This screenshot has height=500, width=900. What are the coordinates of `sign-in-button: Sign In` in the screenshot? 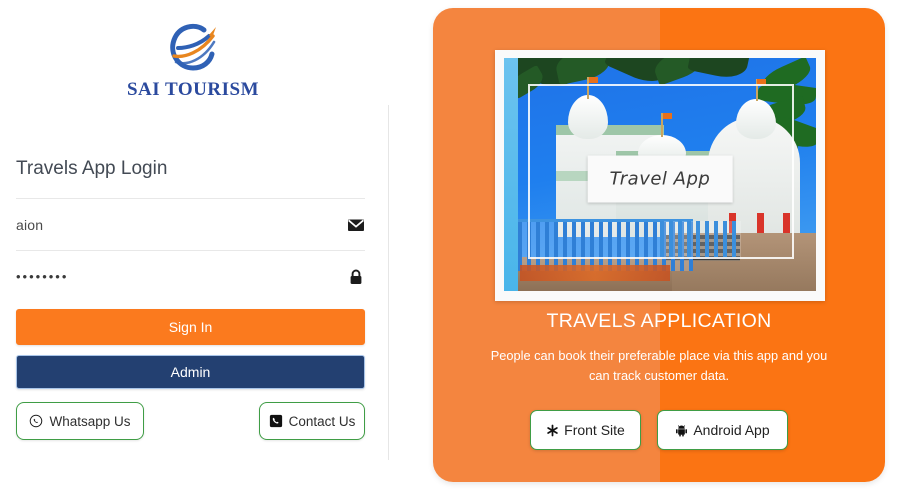 It's located at (190, 327).